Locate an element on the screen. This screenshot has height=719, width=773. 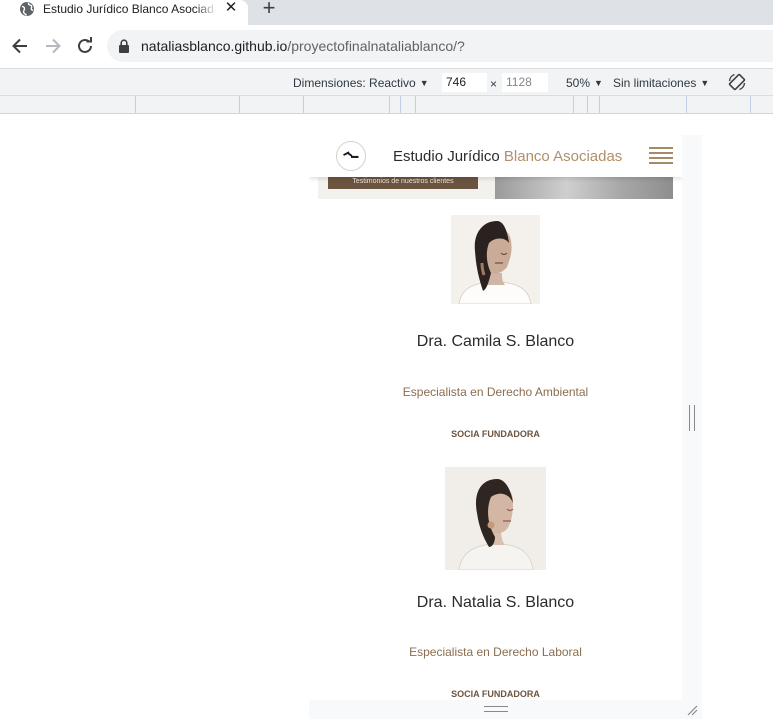
site-header: Estudio Jurídico Blanco Asociadas is located at coordinates (495, 156).